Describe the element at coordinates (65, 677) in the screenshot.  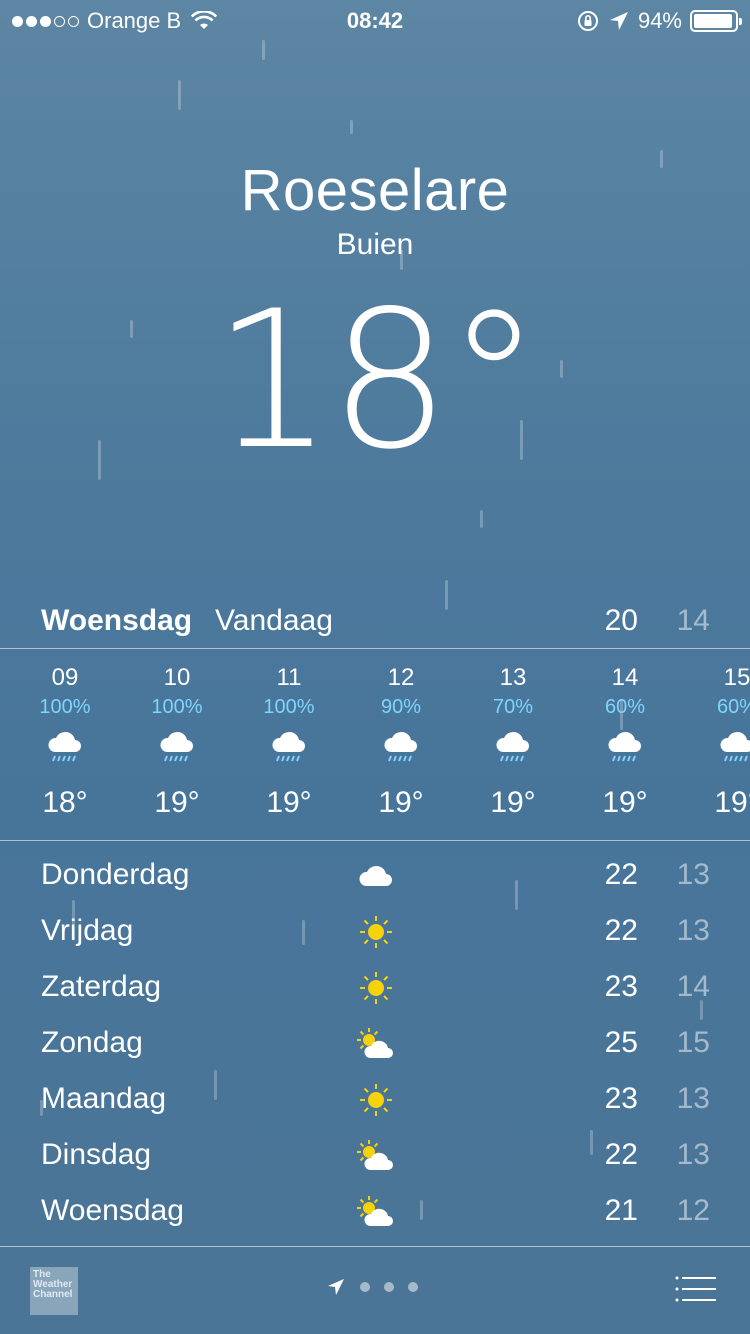
I see `hour-label: 09` at that location.